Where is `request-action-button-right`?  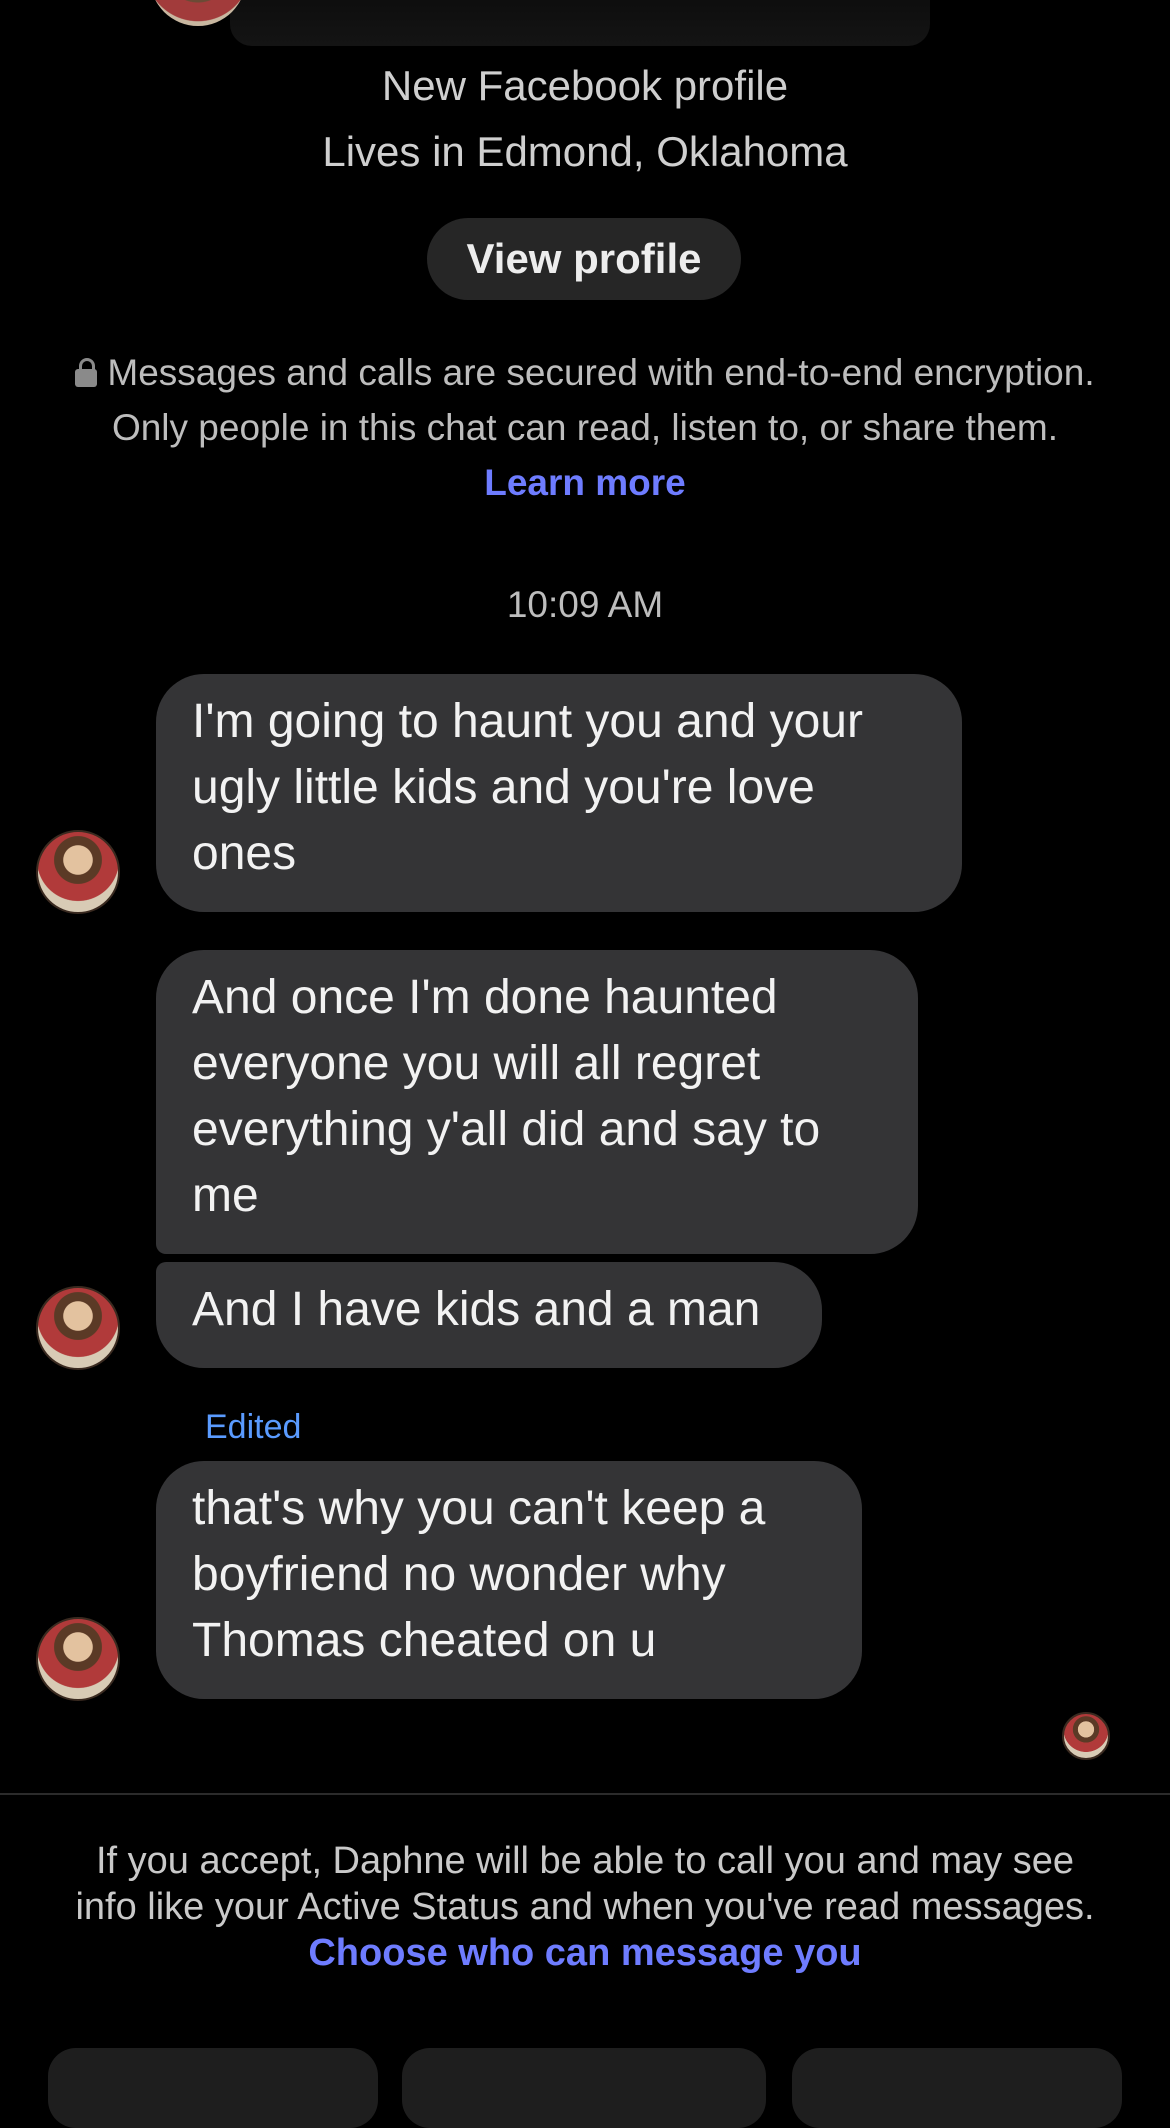 request-action-button-right is located at coordinates (957, 2088).